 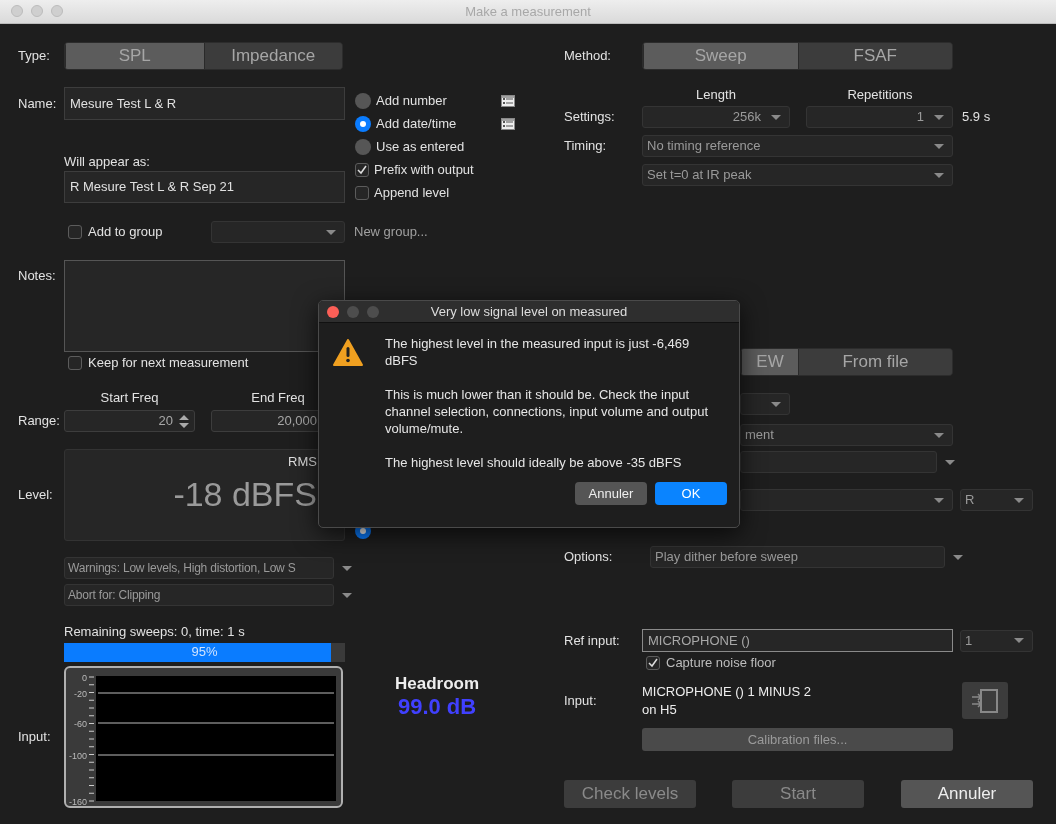 I want to click on headroom-label: Headroom, so click(x=437, y=684).